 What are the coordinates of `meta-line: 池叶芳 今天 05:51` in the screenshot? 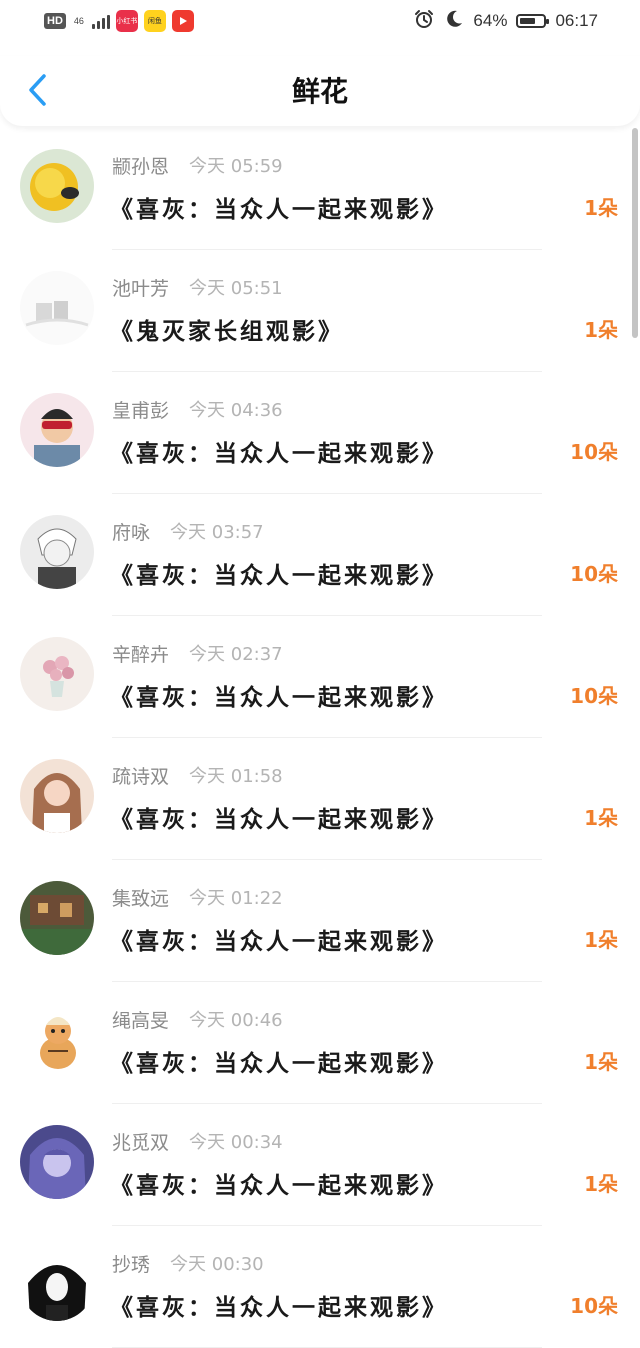 It's located at (197, 287).